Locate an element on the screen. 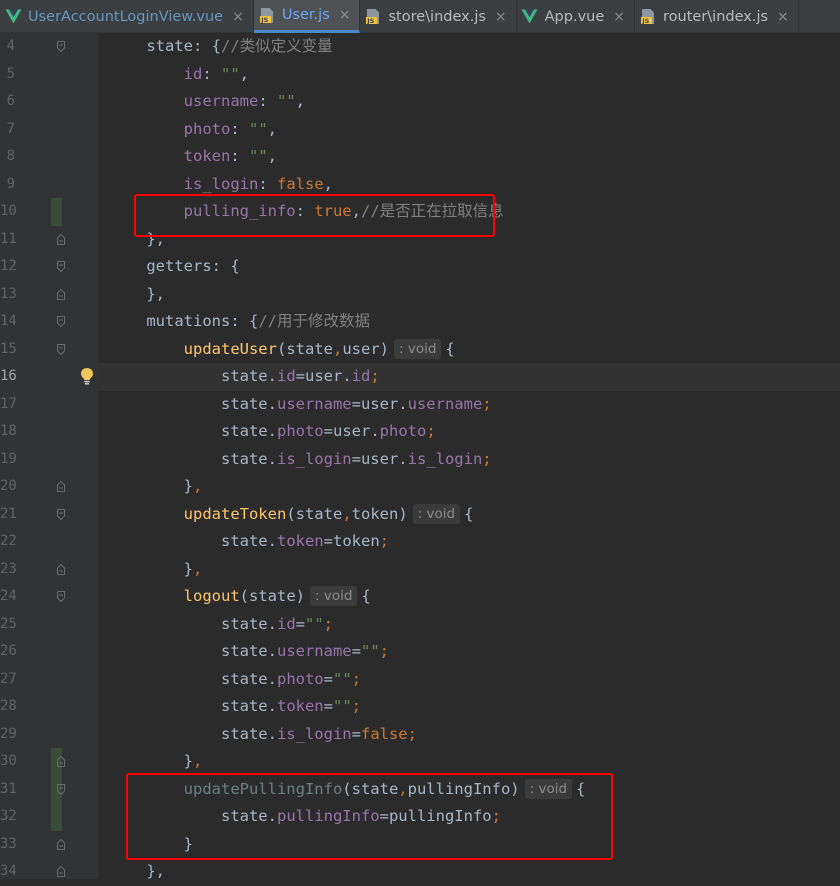 The width and height of the screenshot is (840, 886). code-text: updateToken(state,token): void{ is located at coordinates (291, 515).